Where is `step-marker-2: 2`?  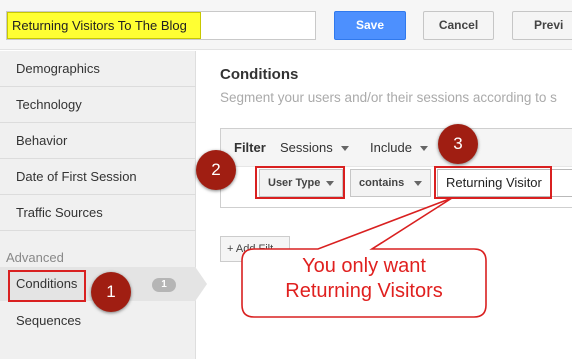
step-marker-2: 2 is located at coordinates (216, 170).